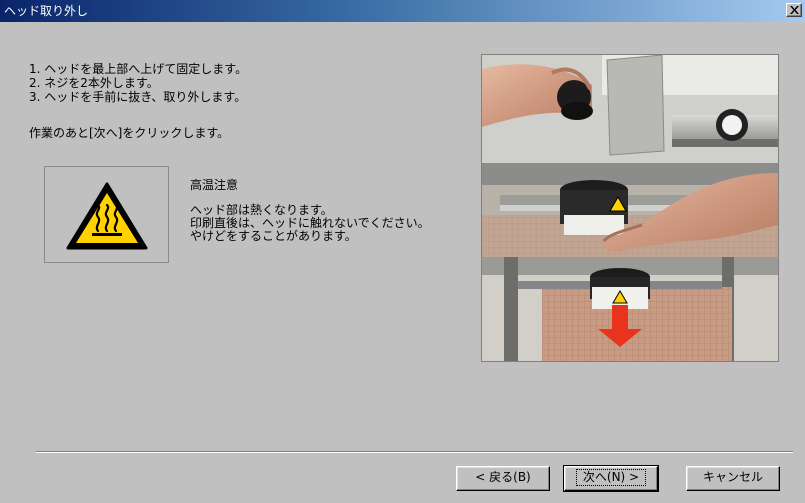  I want to click on cancel-button: キャンセル, so click(733, 478).